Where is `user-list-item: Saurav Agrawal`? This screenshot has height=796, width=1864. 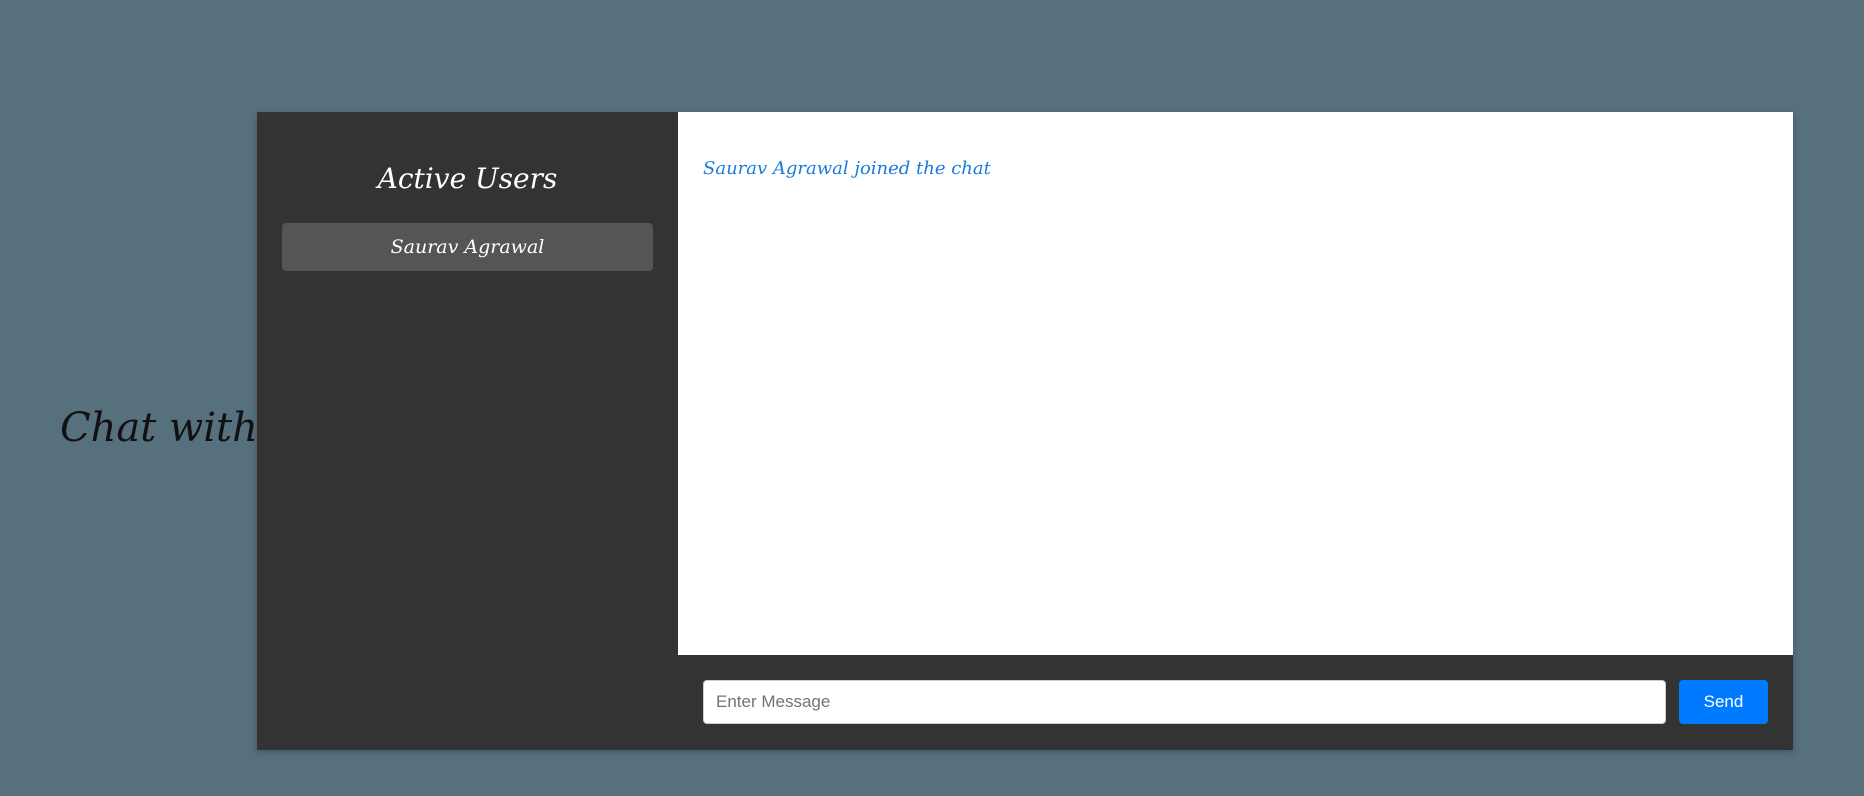
user-list-item: Saurav Agrawal is located at coordinates (467, 247).